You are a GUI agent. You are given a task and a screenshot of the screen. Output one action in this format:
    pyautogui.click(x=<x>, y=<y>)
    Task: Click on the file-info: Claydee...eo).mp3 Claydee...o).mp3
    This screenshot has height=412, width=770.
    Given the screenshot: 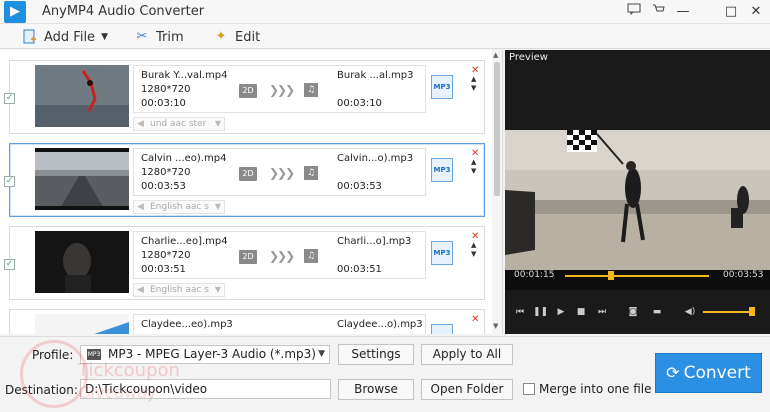 What is the action you would take?
    pyautogui.click(x=279, y=324)
    